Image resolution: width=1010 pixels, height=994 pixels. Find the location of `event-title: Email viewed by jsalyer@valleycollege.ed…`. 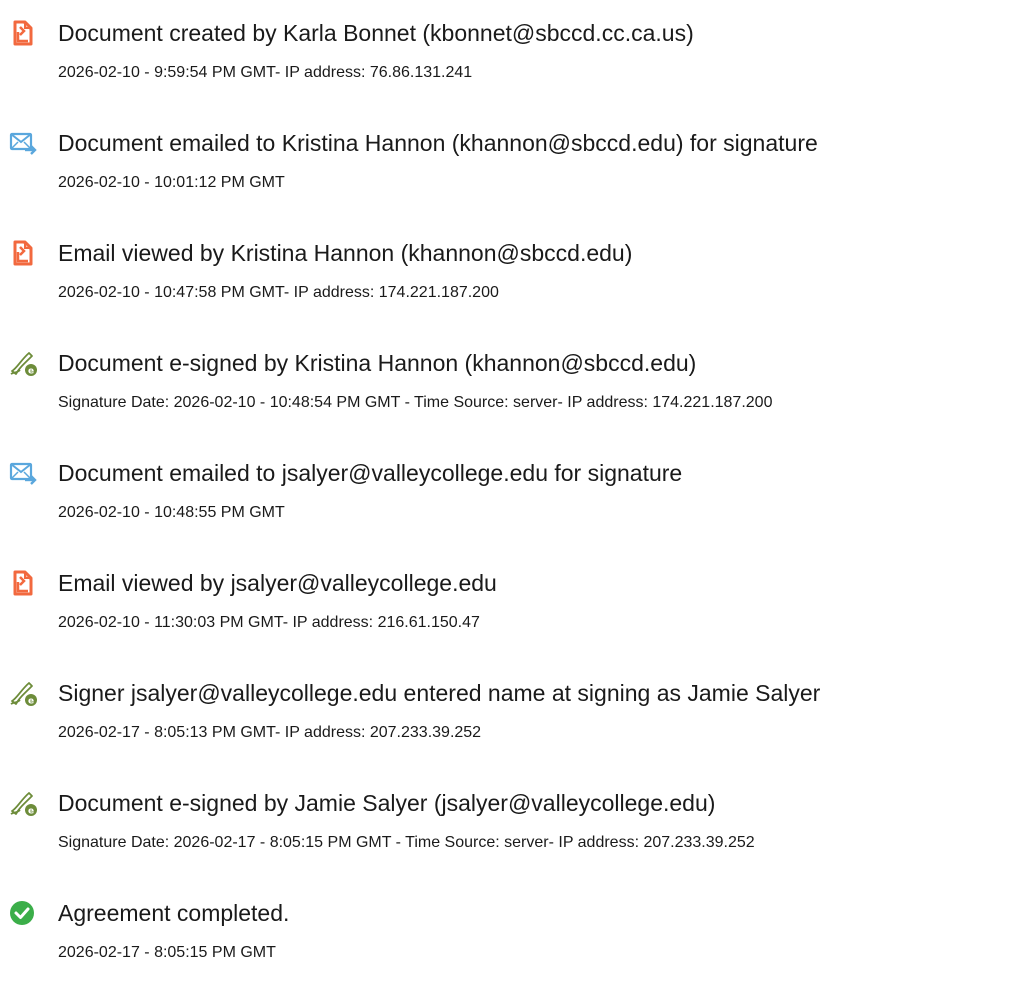

event-title: Email viewed by jsalyer@valleycollege.ed… is located at coordinates (277, 583).